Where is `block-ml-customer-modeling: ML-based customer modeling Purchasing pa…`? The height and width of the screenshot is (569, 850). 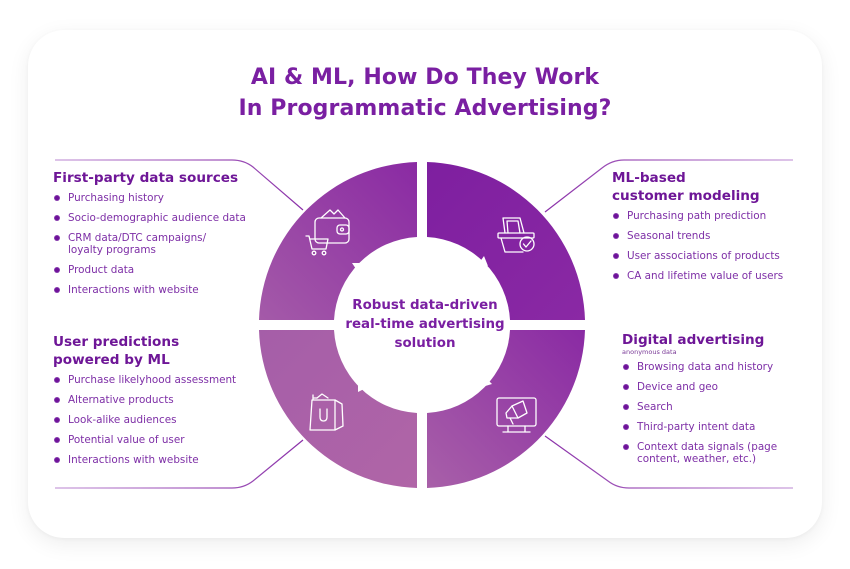
block-ml-customer-modeling: ML-based customer modeling Purchasing pa… is located at coordinates (712, 229).